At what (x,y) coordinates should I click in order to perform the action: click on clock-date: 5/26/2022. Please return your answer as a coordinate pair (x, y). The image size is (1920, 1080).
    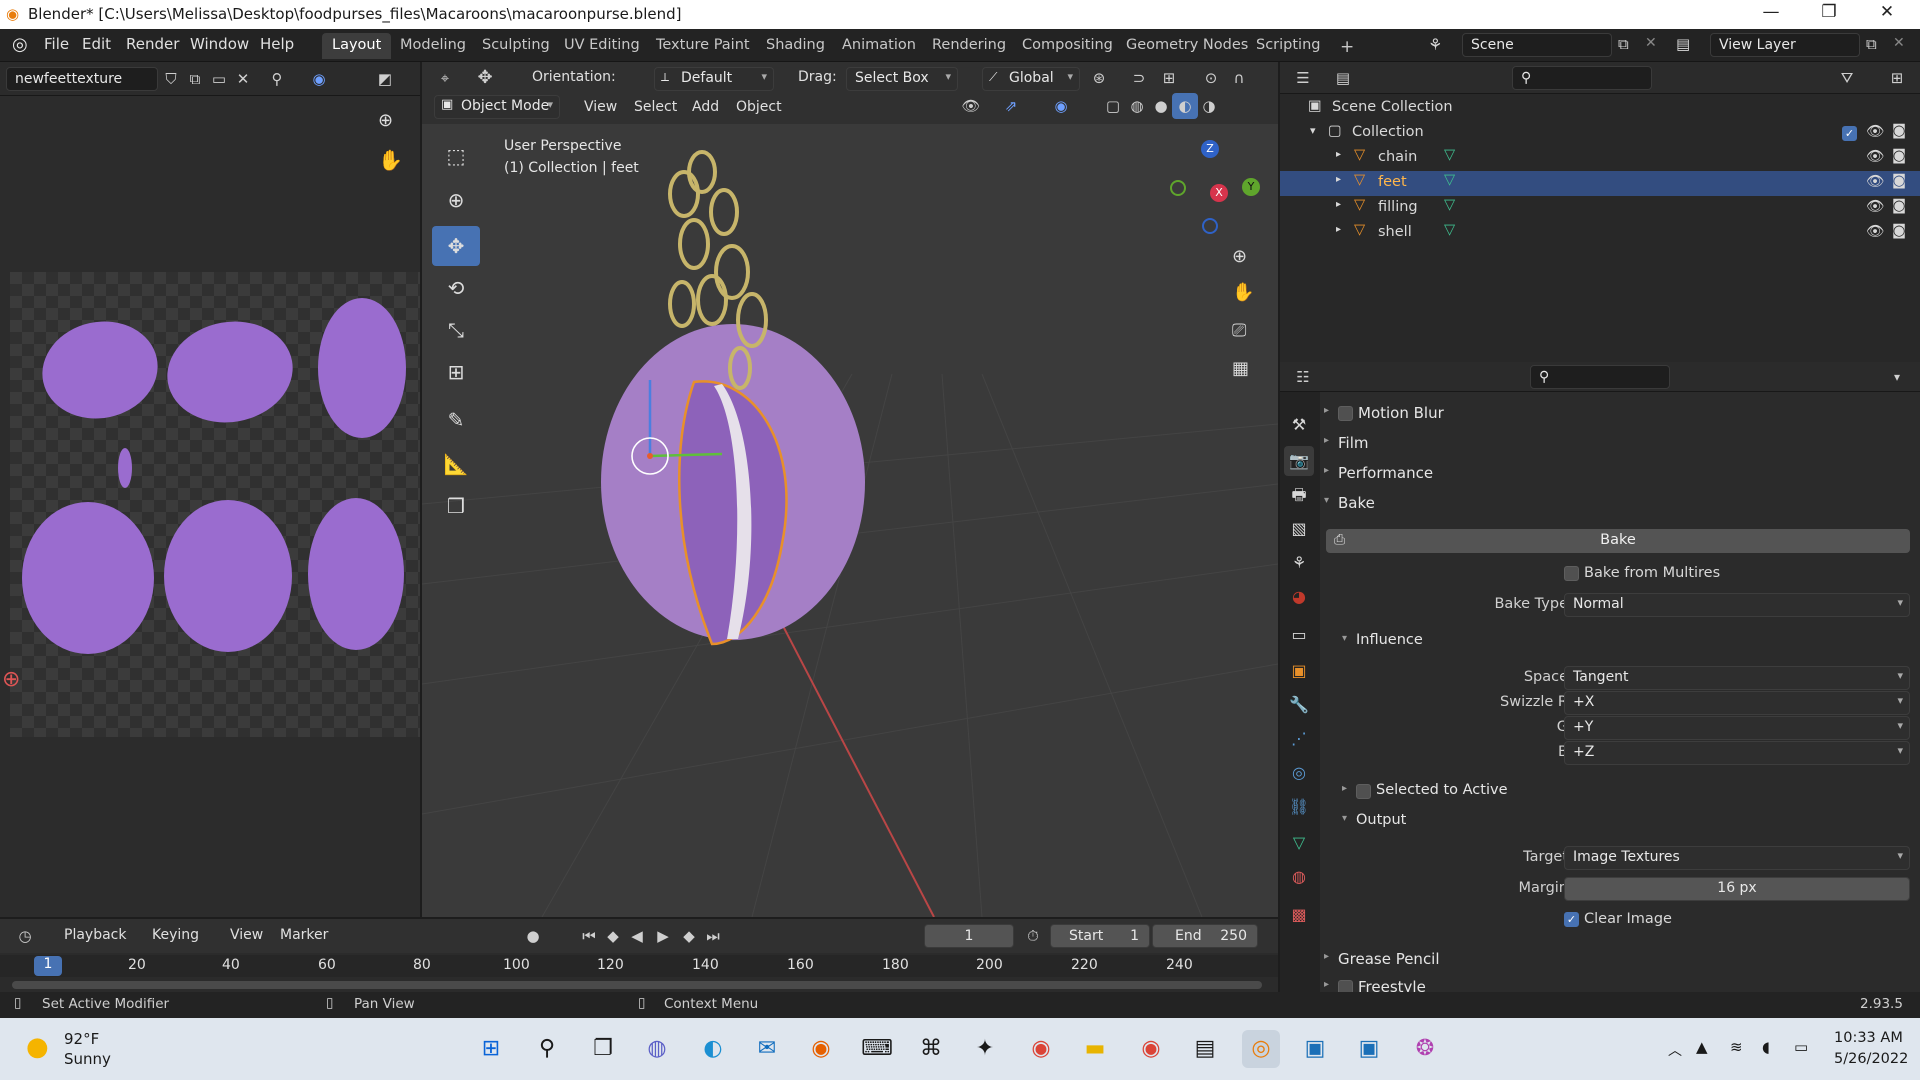
    Looking at the image, I should click on (1871, 1059).